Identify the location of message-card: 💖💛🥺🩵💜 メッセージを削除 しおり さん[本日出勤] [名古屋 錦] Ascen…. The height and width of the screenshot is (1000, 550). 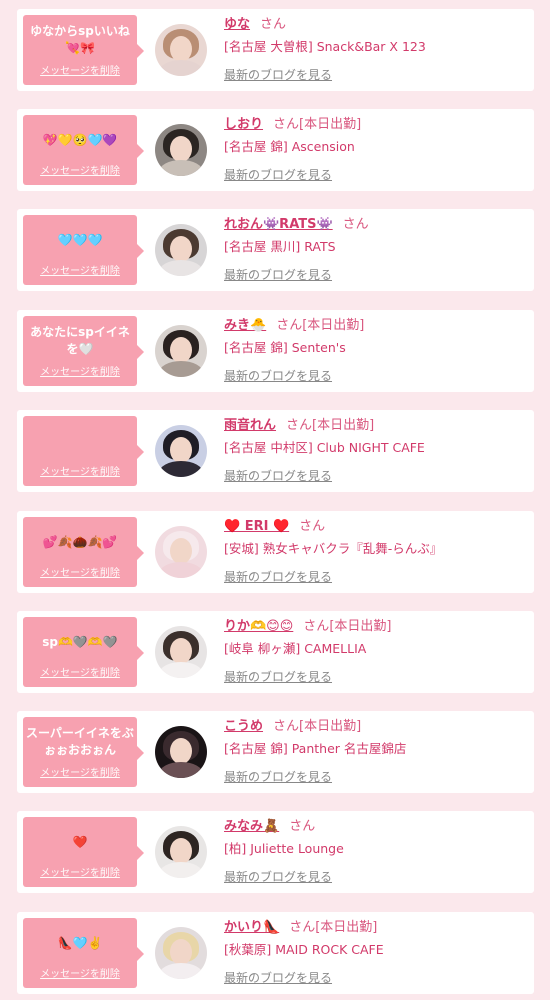
(275, 150).